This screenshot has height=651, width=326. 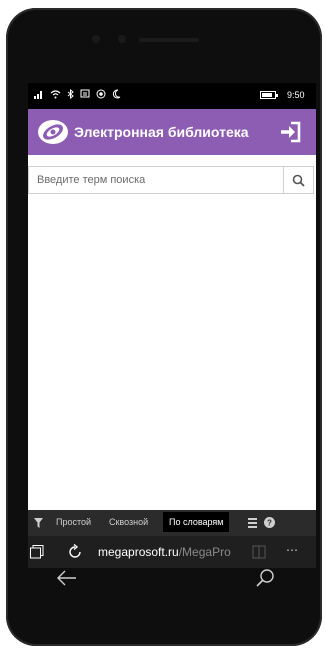 I want to click on search-mode-bar: Простой Сквозной По словарям ?, so click(x=172, y=523).